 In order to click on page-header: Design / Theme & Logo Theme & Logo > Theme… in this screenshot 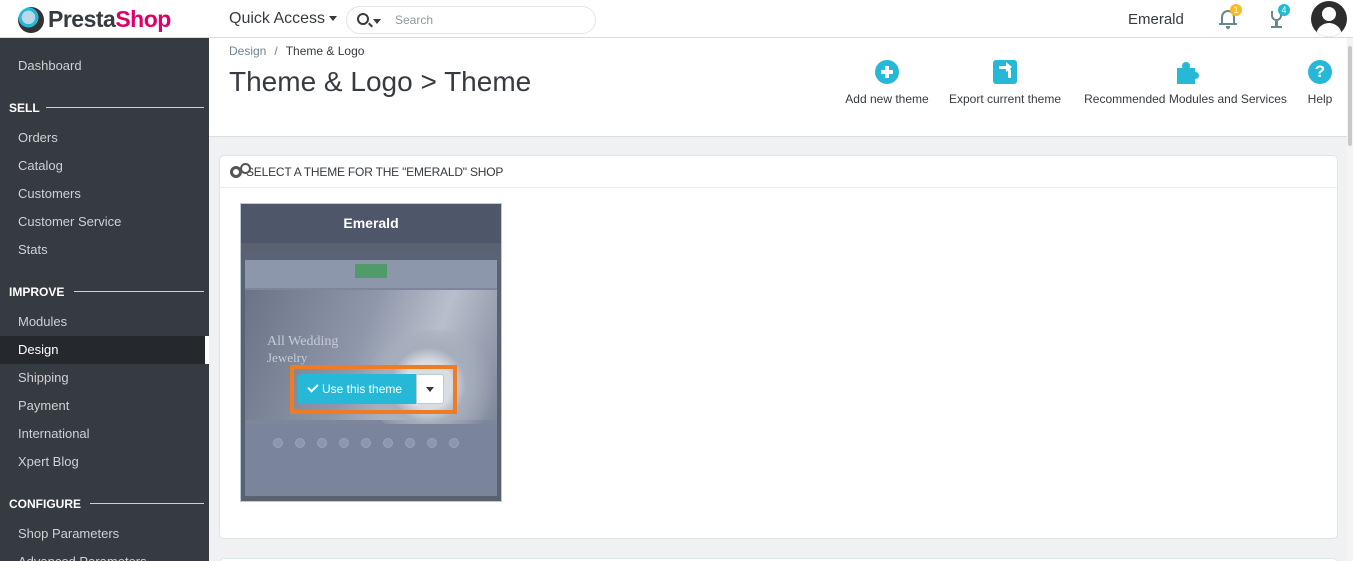, I will do `click(781, 87)`.